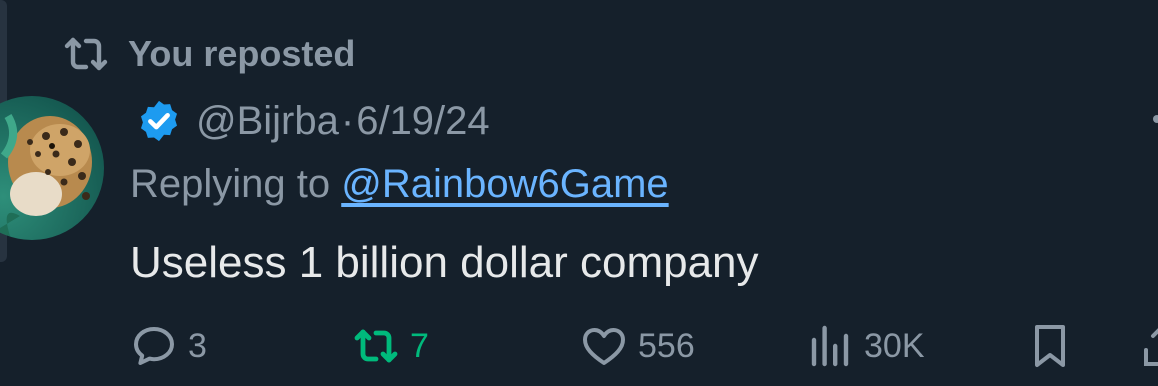  Describe the element at coordinates (444, 262) in the screenshot. I see `tweet-text: Useless 1 billion dollar company` at that location.